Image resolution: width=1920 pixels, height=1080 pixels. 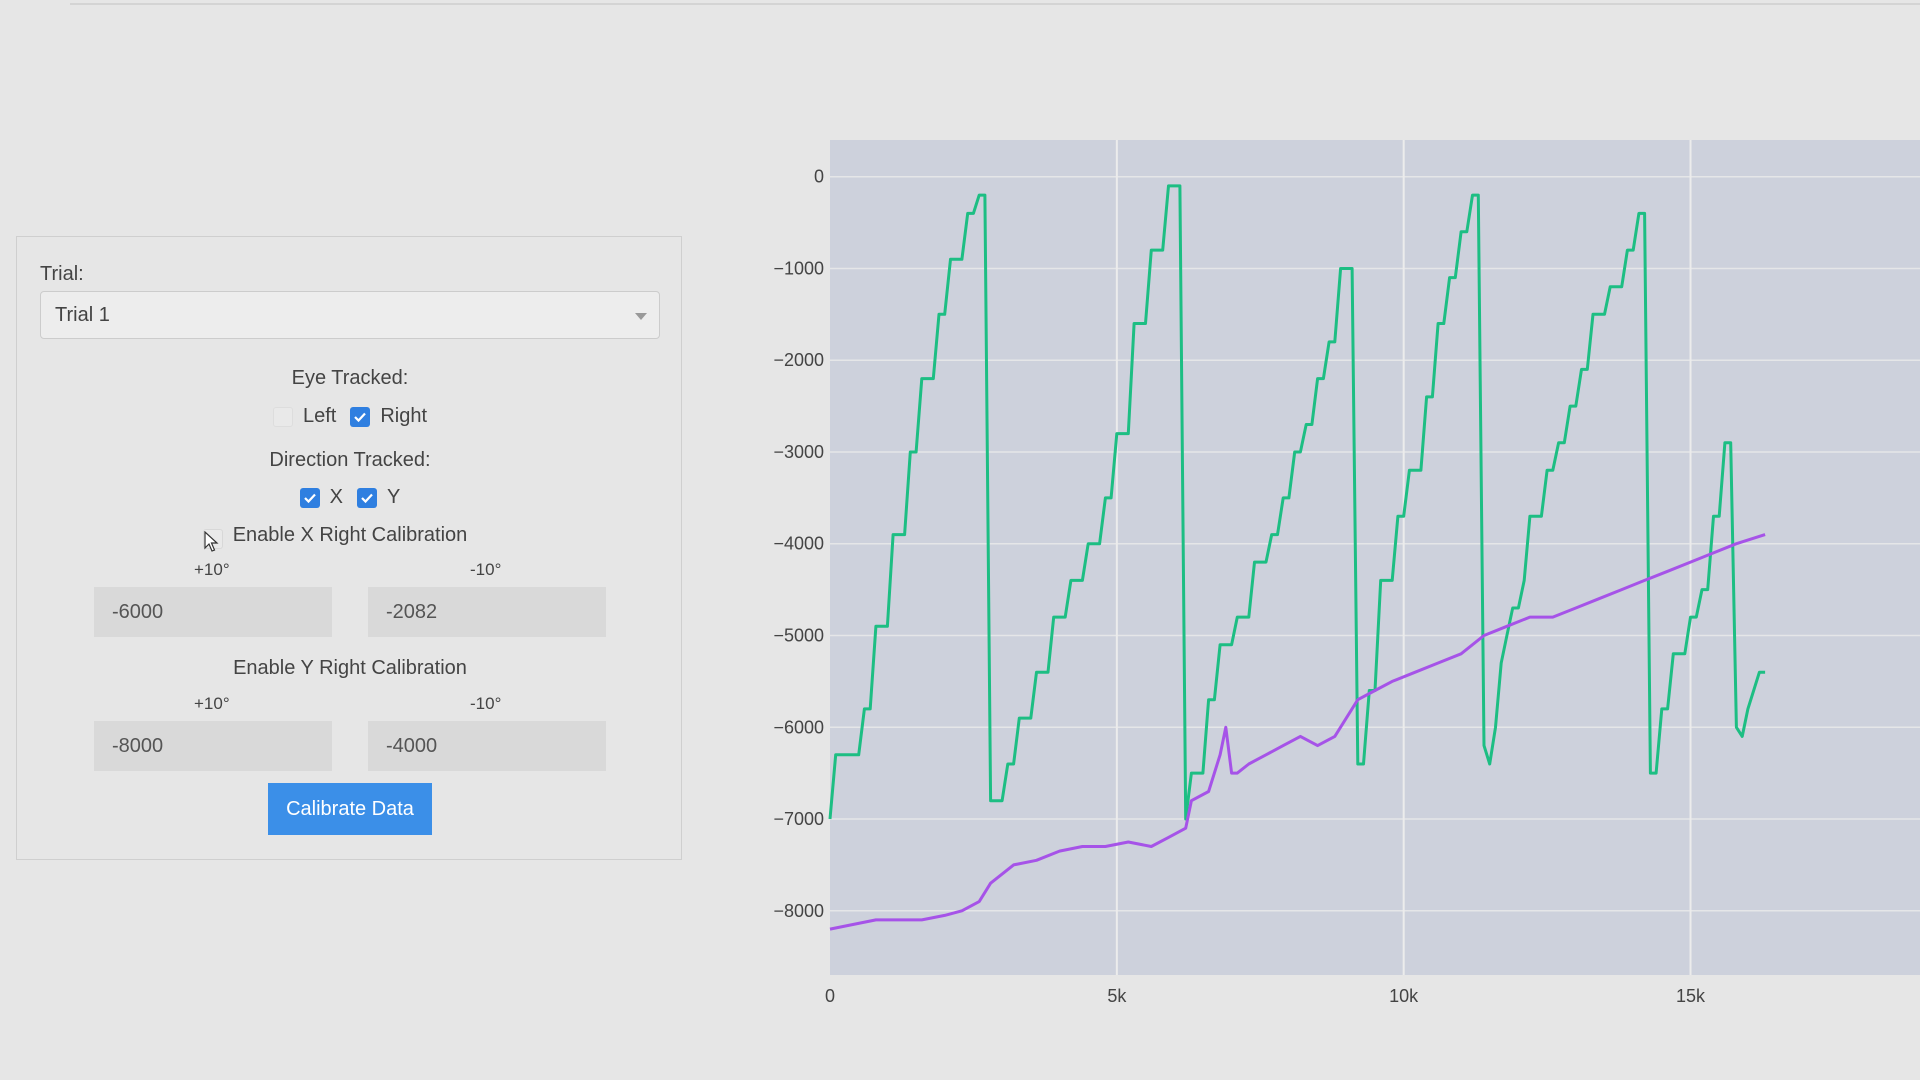 I want to click on x-tick-label: 5k, so click(x=1117, y=996).